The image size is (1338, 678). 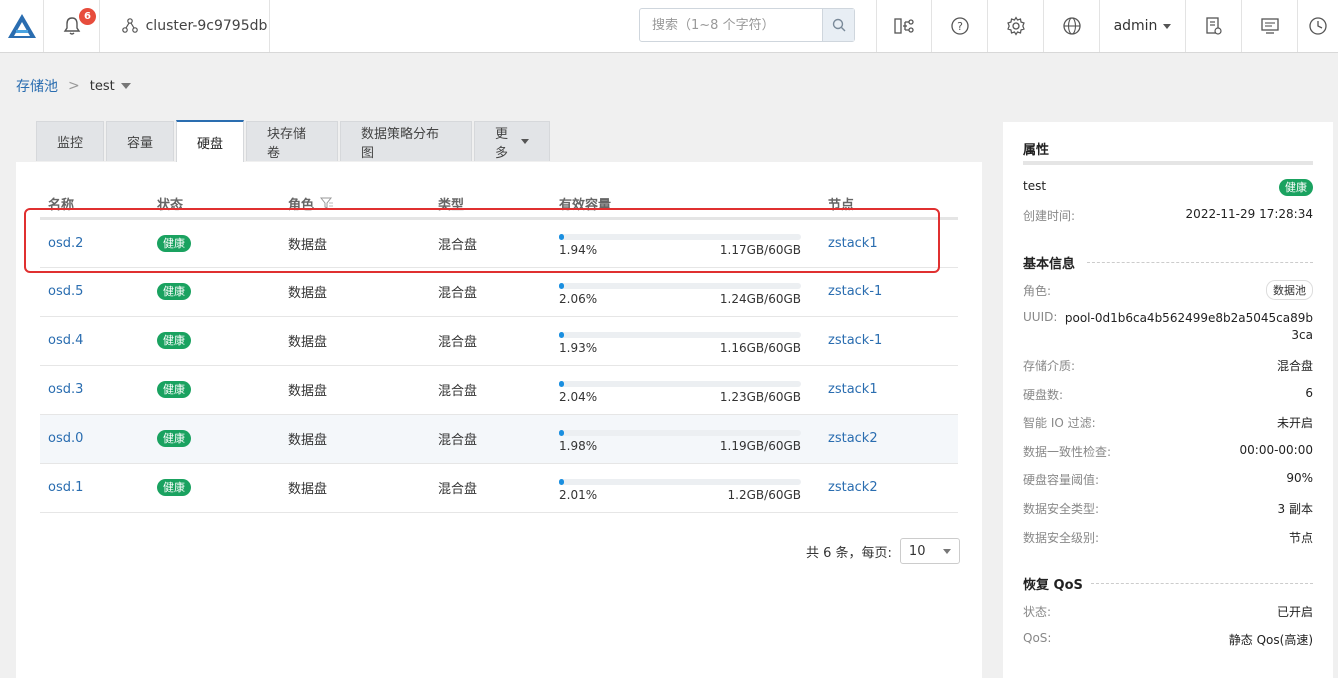 I want to click on disk-name-link: osd.5, so click(x=65, y=291).